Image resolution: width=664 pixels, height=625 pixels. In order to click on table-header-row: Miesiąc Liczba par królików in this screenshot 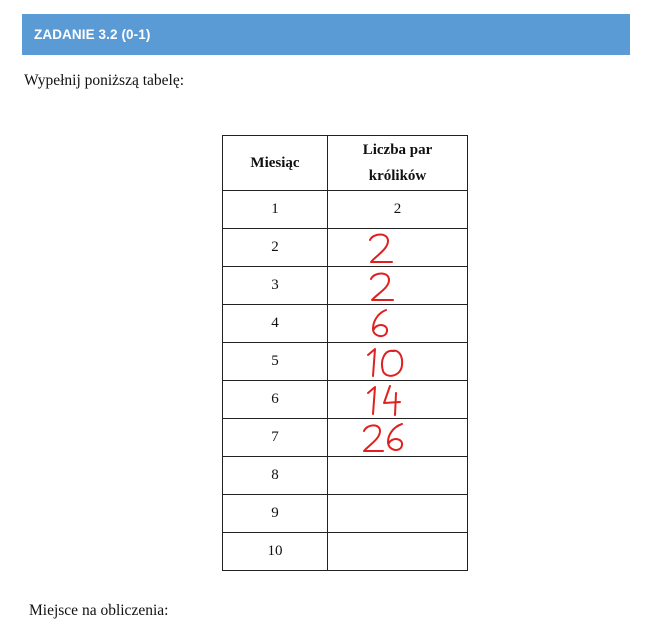, I will do `click(345, 163)`.